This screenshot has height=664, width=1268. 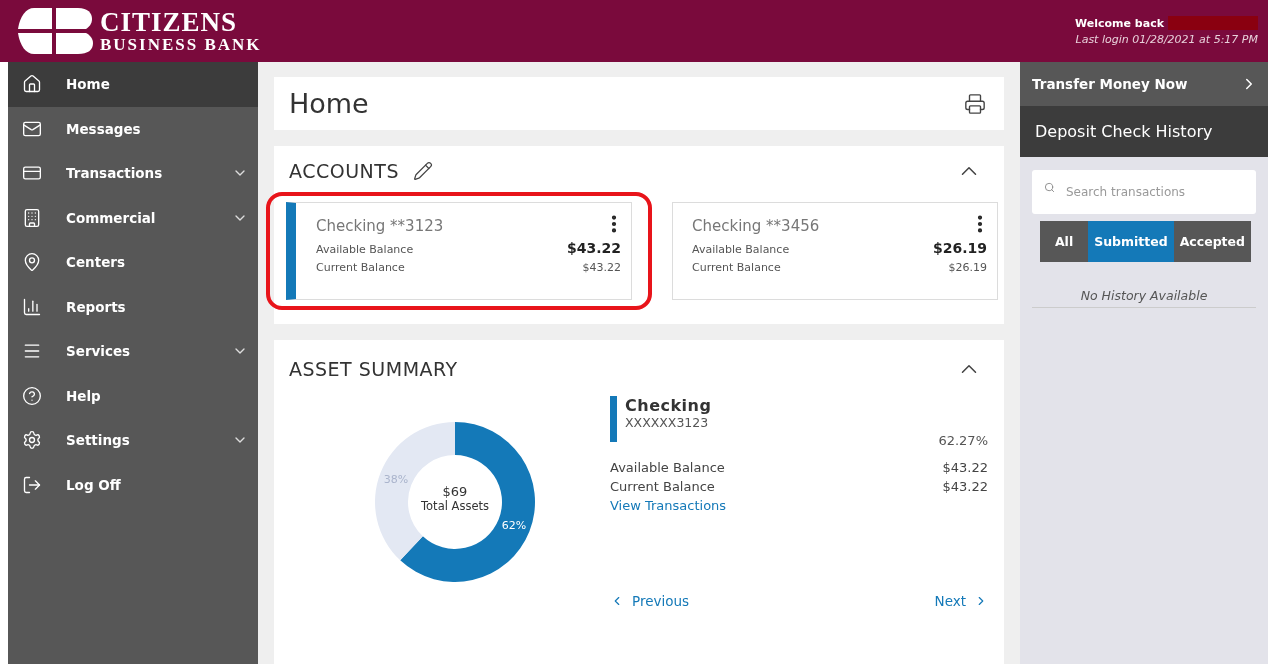 What do you see at coordinates (32, 306) in the screenshot?
I see `bar-chart-icon` at bounding box center [32, 306].